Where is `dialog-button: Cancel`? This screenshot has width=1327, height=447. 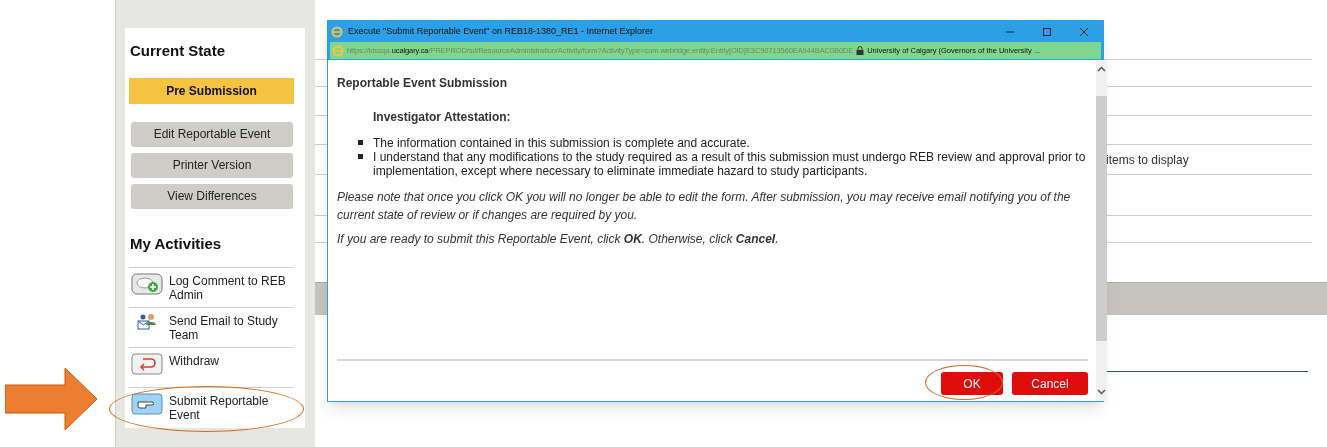 dialog-button: Cancel is located at coordinates (1050, 383).